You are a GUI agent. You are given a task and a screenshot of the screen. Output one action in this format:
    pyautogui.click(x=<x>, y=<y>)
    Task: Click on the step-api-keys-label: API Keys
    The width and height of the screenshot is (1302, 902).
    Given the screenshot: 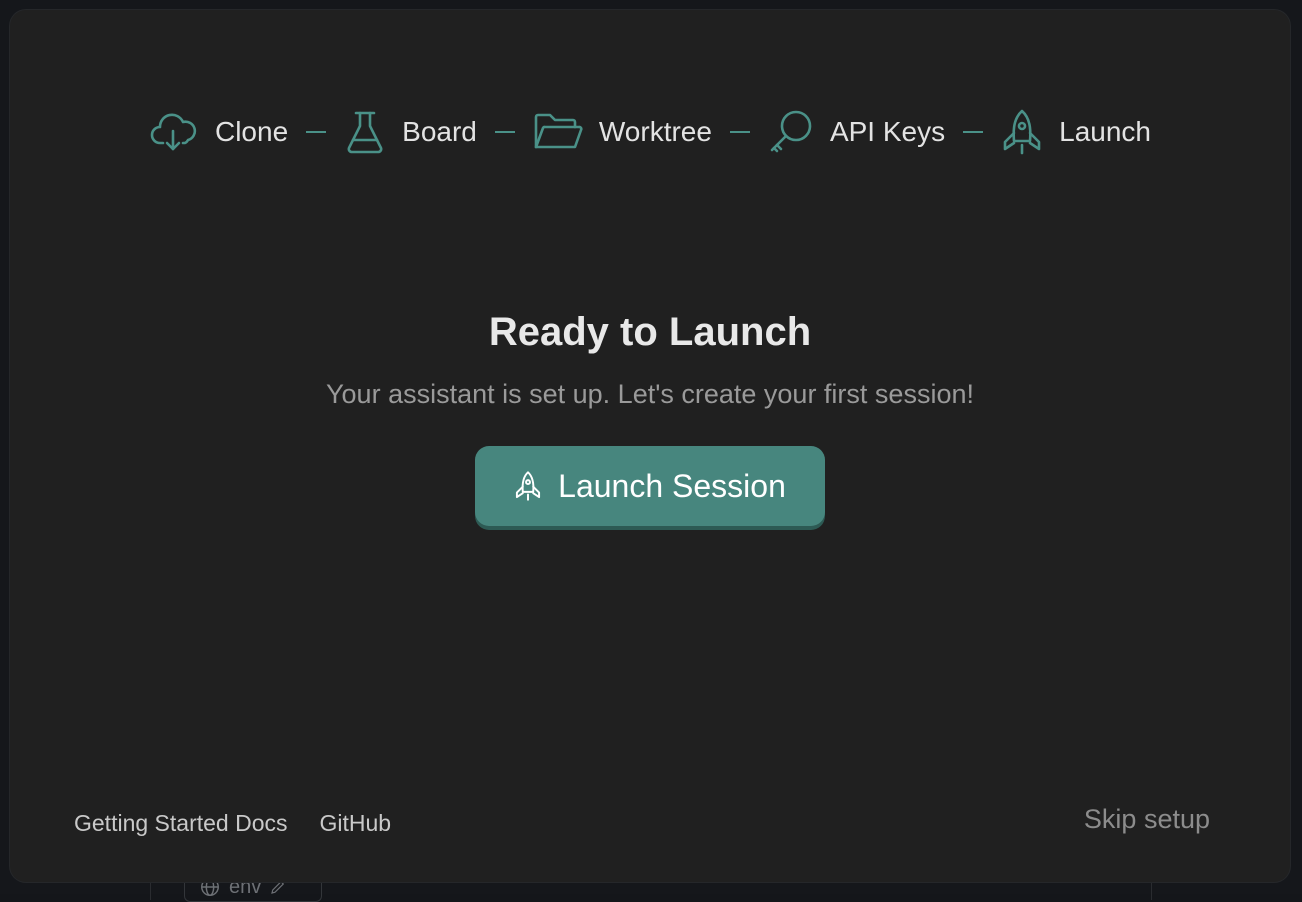 What is the action you would take?
    pyautogui.click(x=887, y=131)
    